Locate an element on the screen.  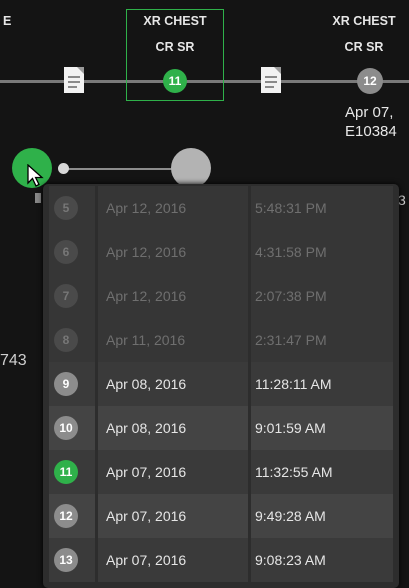
item-number: 5 is located at coordinates (66, 208).